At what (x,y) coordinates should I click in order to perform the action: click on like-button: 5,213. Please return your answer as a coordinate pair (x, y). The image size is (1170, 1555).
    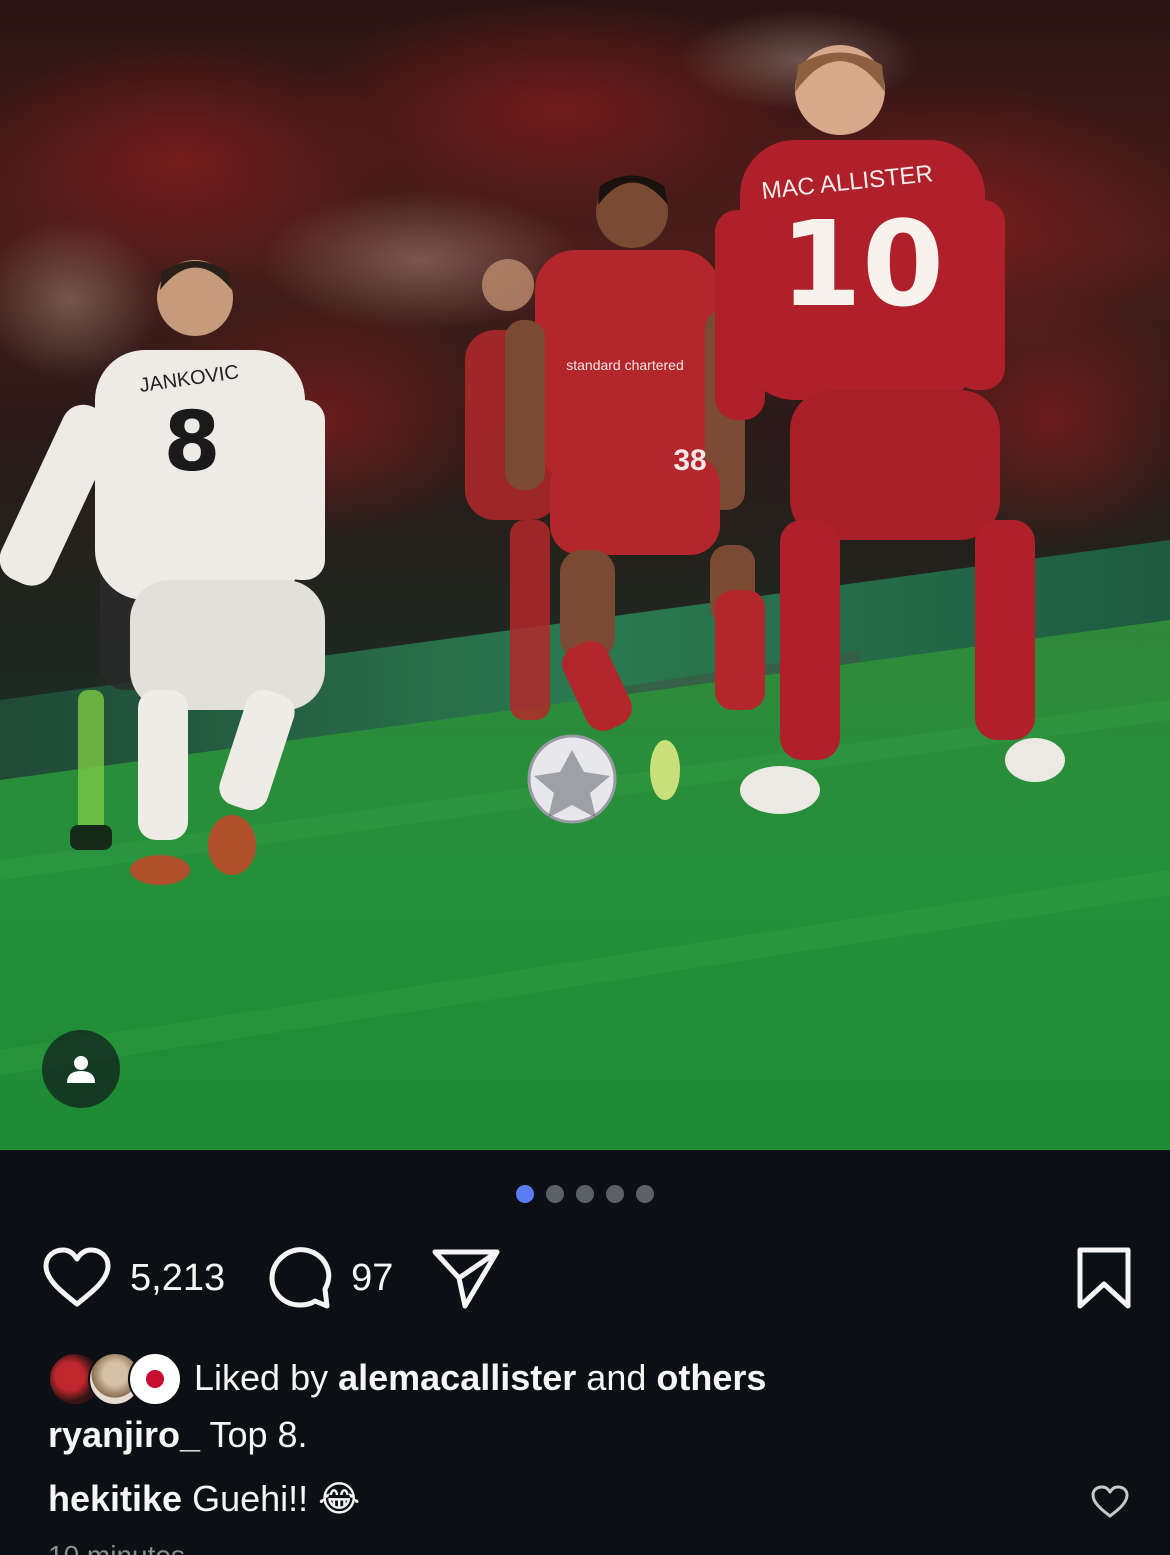
    Looking at the image, I should click on (133, 1278).